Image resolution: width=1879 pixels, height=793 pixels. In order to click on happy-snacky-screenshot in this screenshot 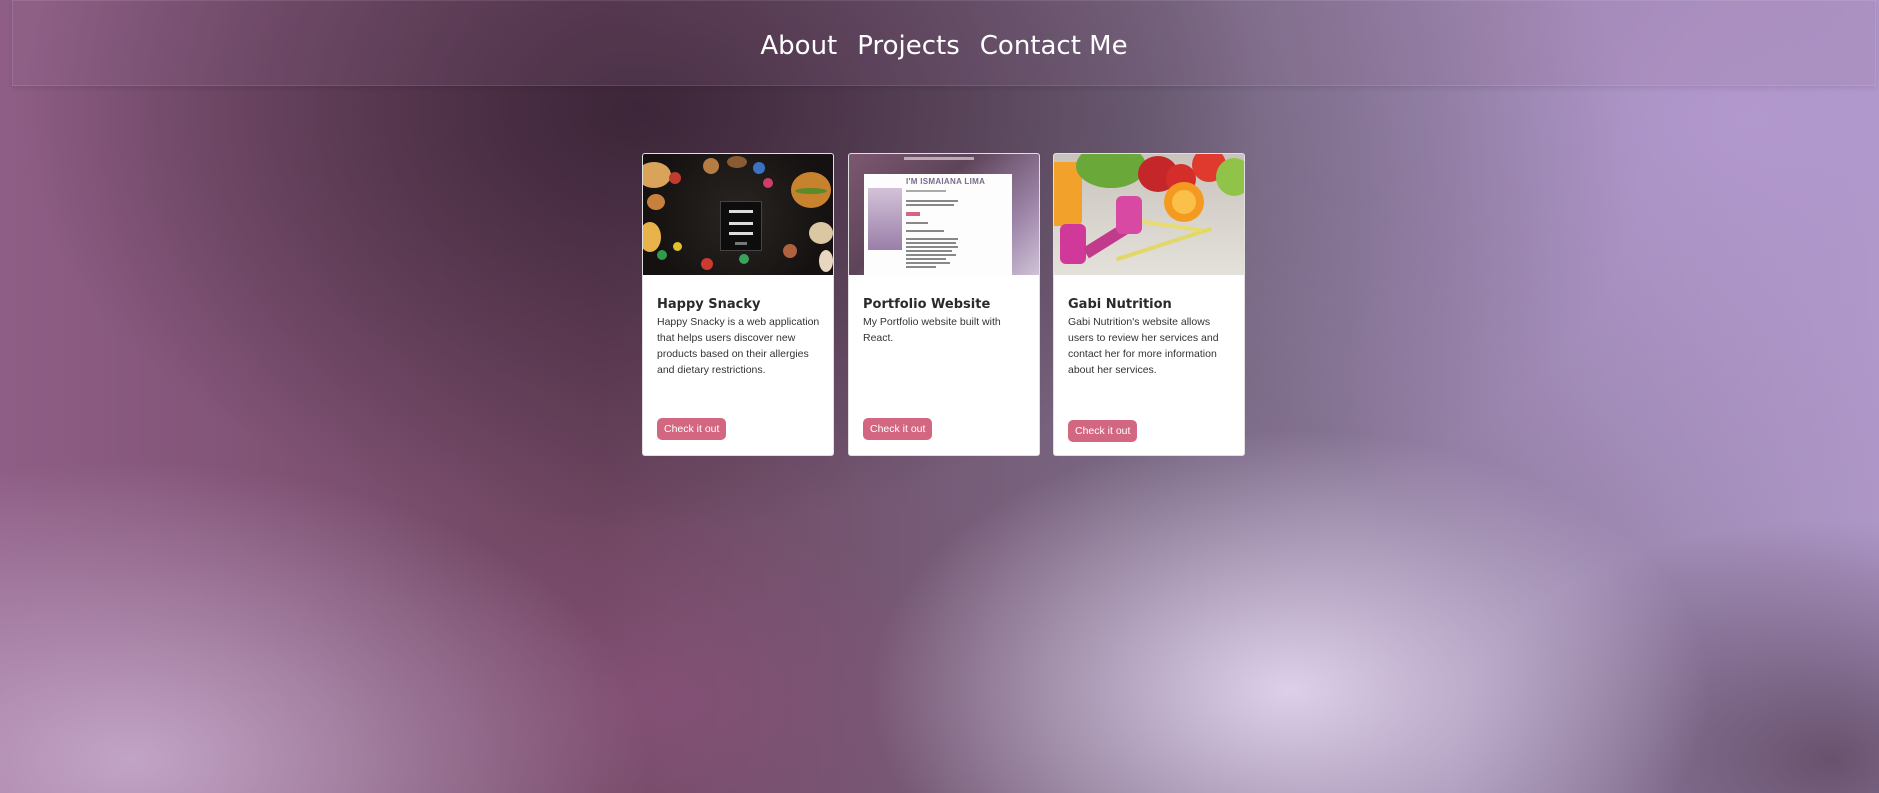, I will do `click(738, 214)`.